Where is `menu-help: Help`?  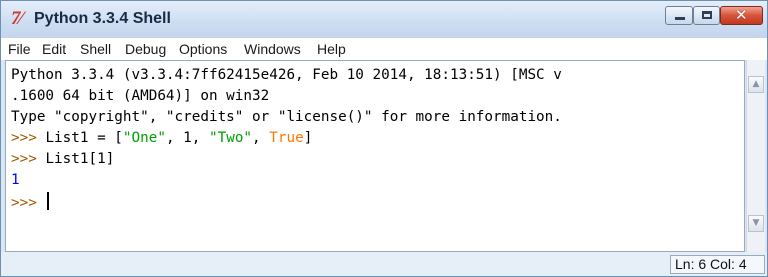 menu-help: Help is located at coordinates (331, 49).